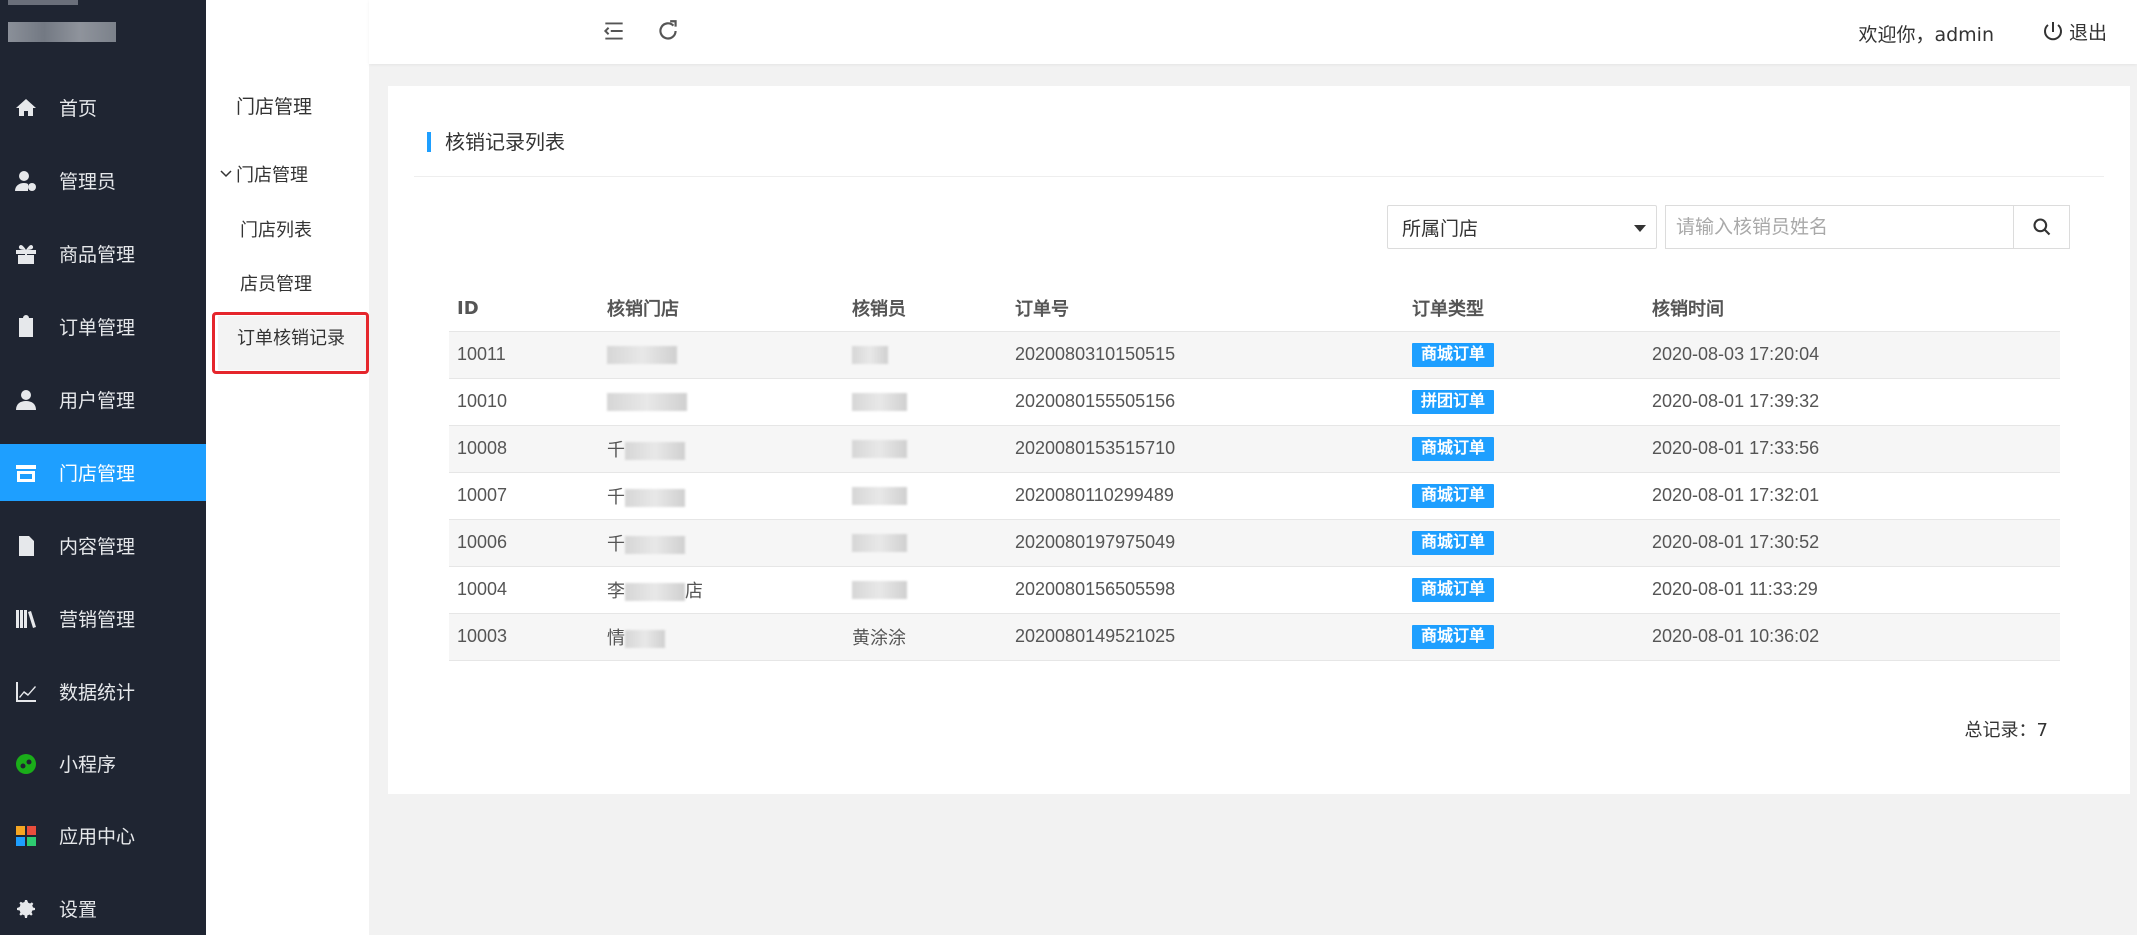  I want to click on cell-order-no: 2020080149521025, so click(1205, 637).